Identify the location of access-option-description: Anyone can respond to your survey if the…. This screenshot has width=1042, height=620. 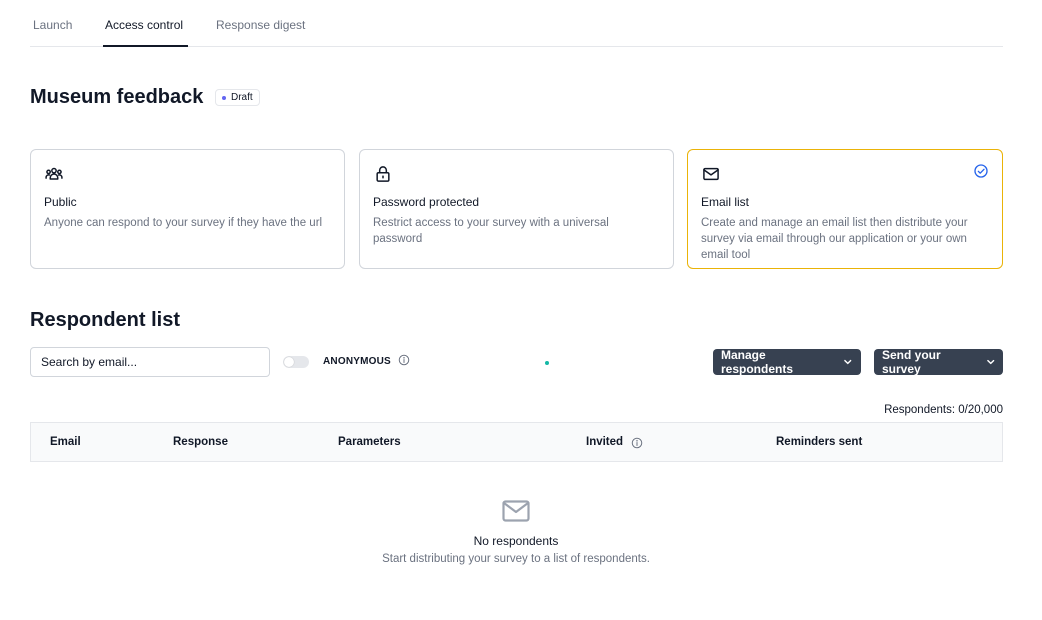
(183, 223).